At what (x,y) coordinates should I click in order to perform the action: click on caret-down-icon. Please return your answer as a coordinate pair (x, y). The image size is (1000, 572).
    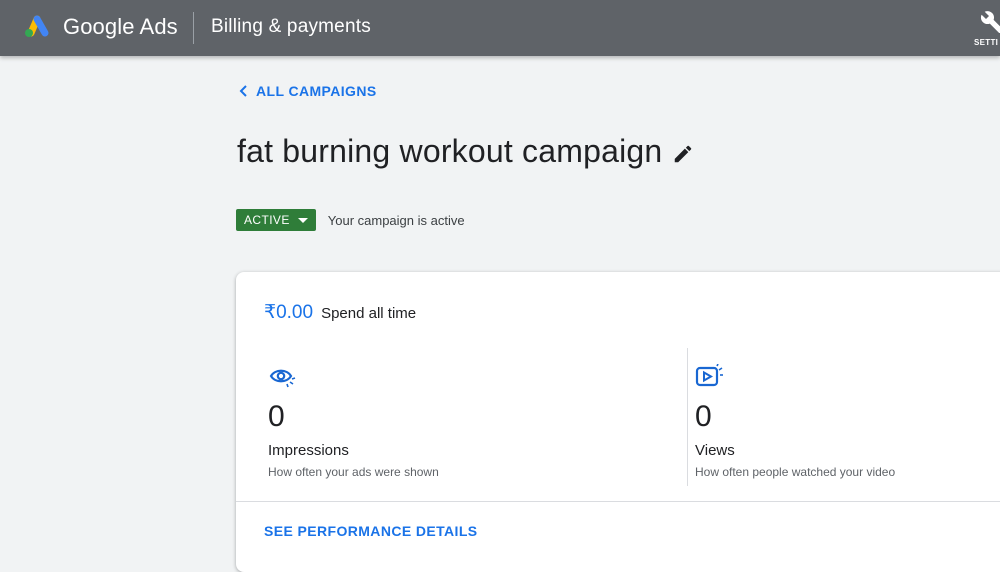
    Looking at the image, I should click on (302, 220).